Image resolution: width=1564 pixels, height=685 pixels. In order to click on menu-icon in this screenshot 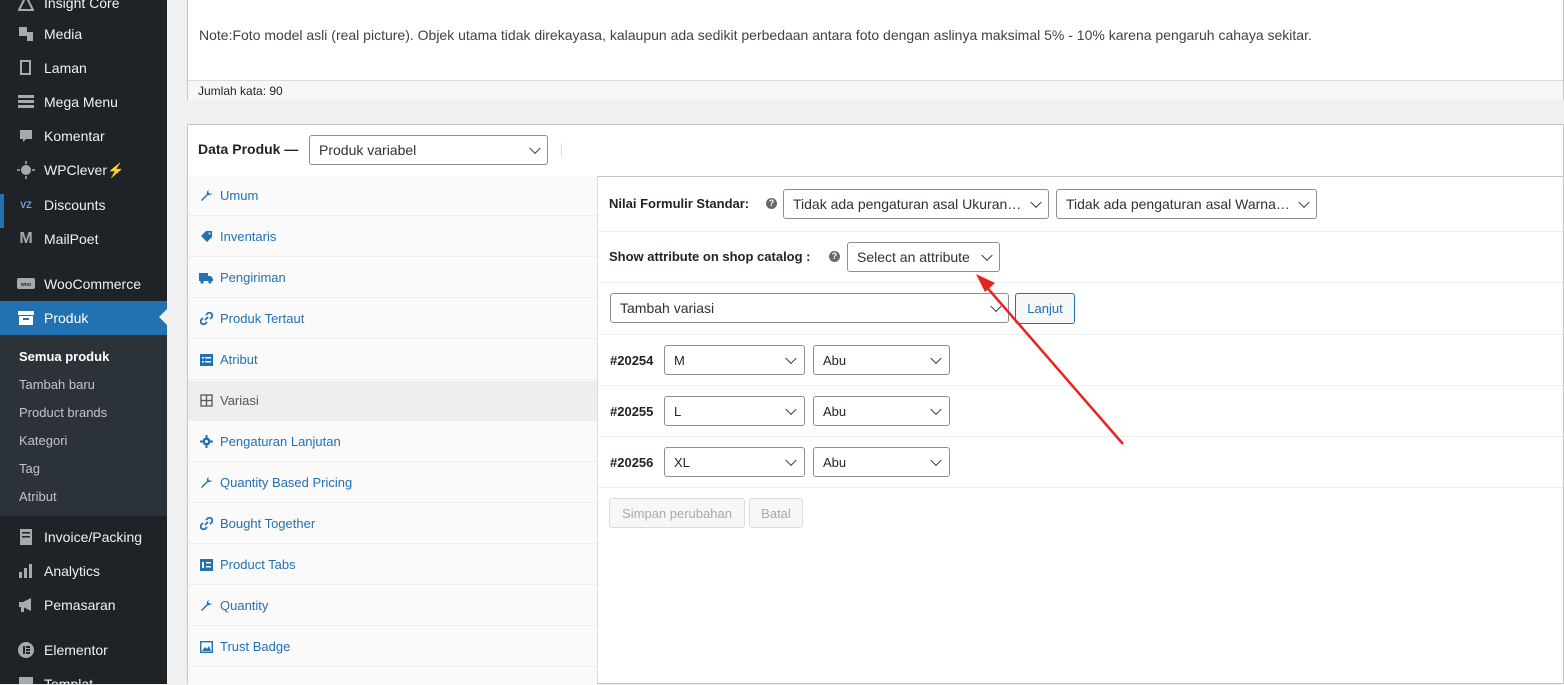, I will do `click(26, 102)`.